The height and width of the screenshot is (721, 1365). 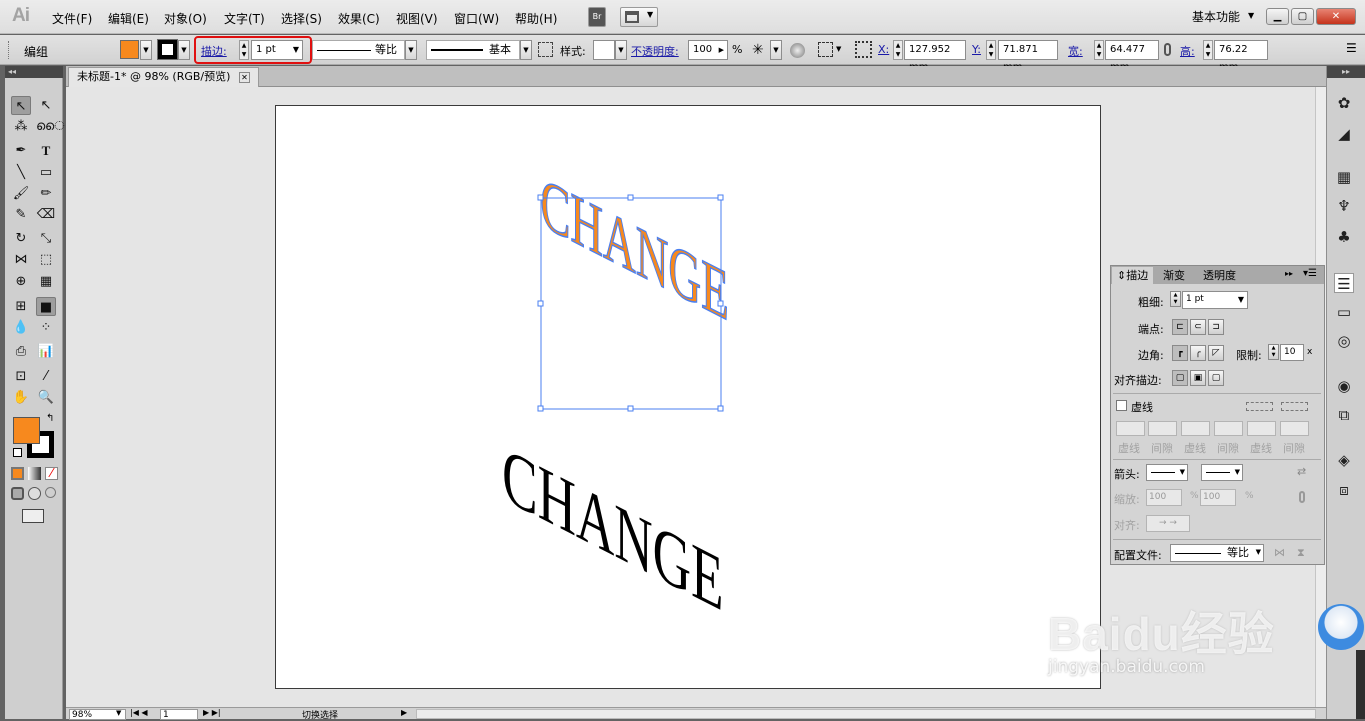 I want to click on butt-cap-button: ⊏, so click(x=1180, y=327).